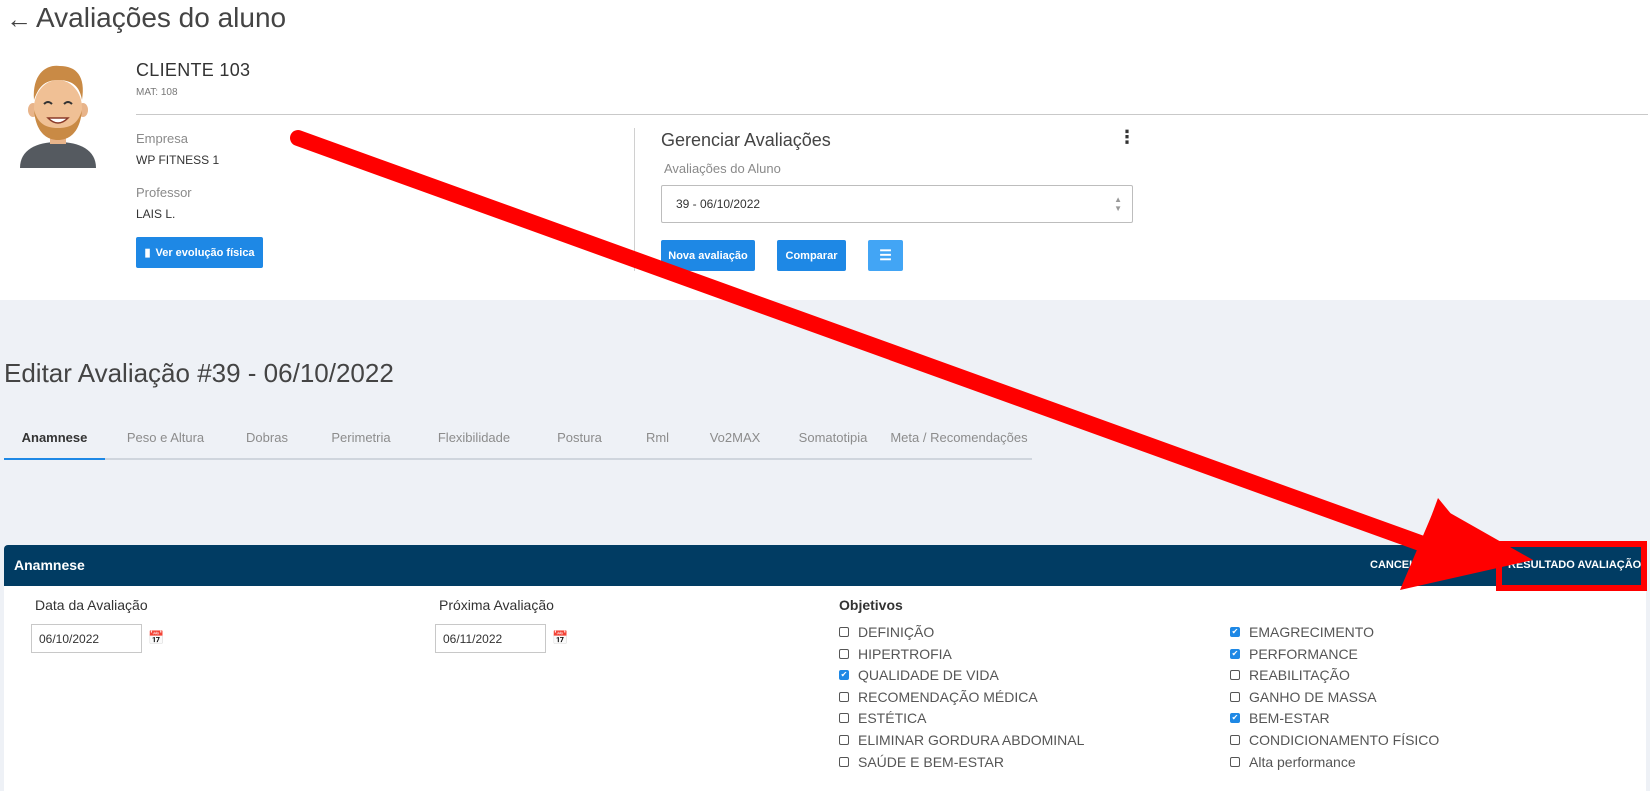  Describe the element at coordinates (162, 138) in the screenshot. I see `empresa-label: Empresa` at that location.